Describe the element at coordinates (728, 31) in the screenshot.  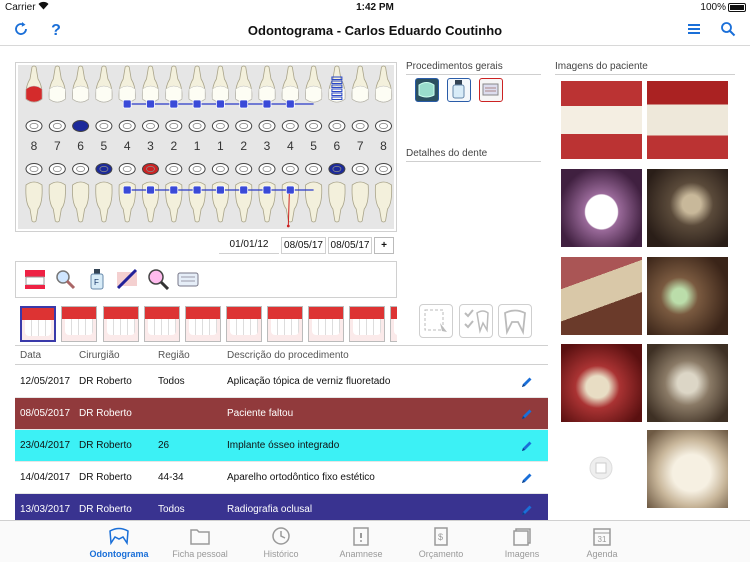
I see `search-icon` at that location.